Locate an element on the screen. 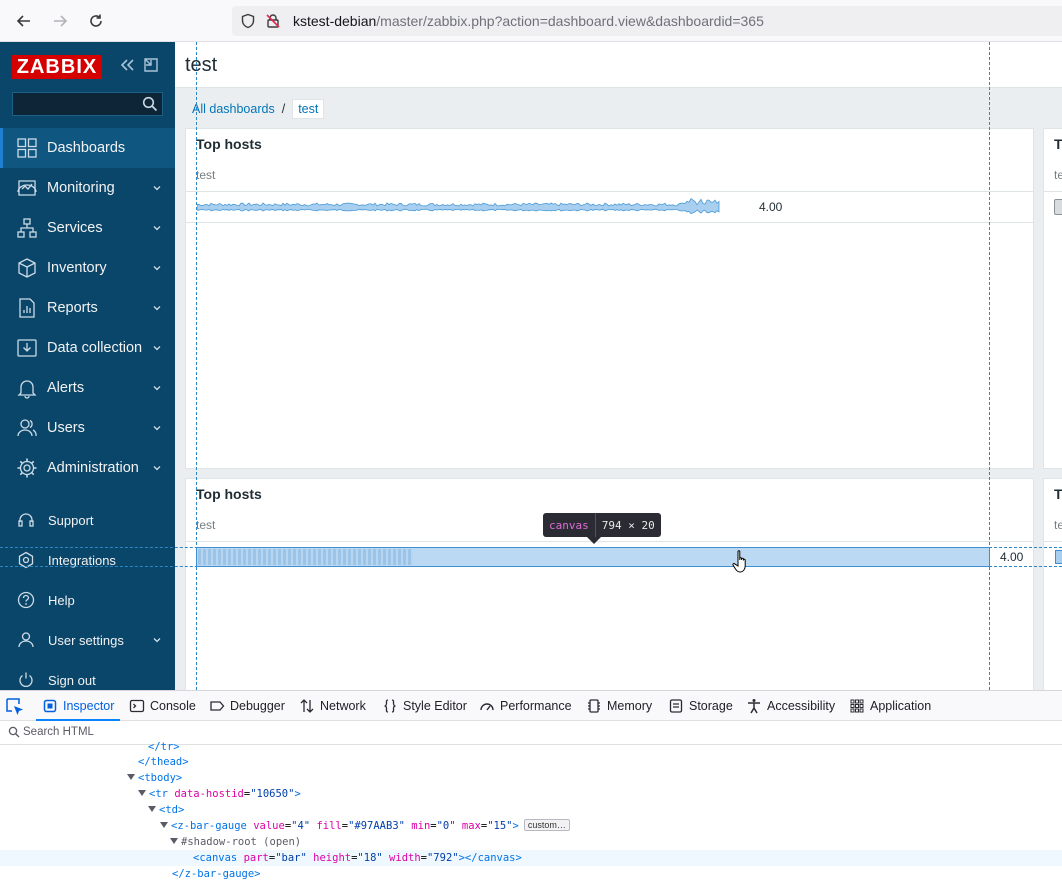  tag-tr-close: </tr> is located at coordinates (164, 747).